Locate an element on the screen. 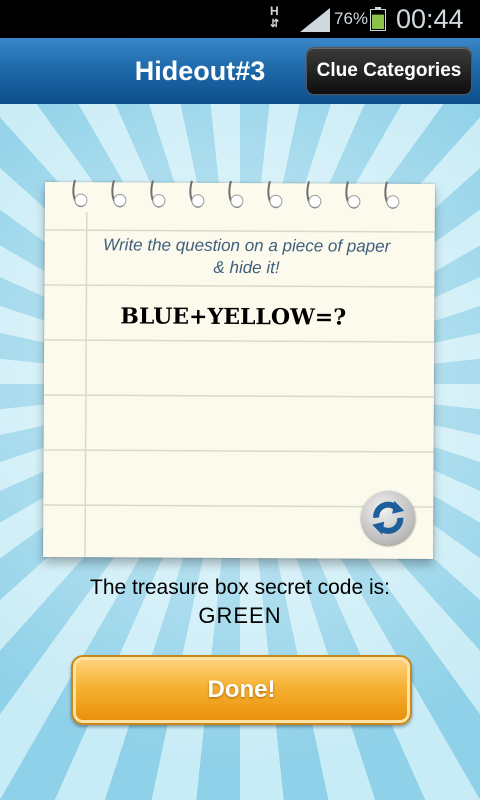  refresh-icon is located at coordinates (388, 517).